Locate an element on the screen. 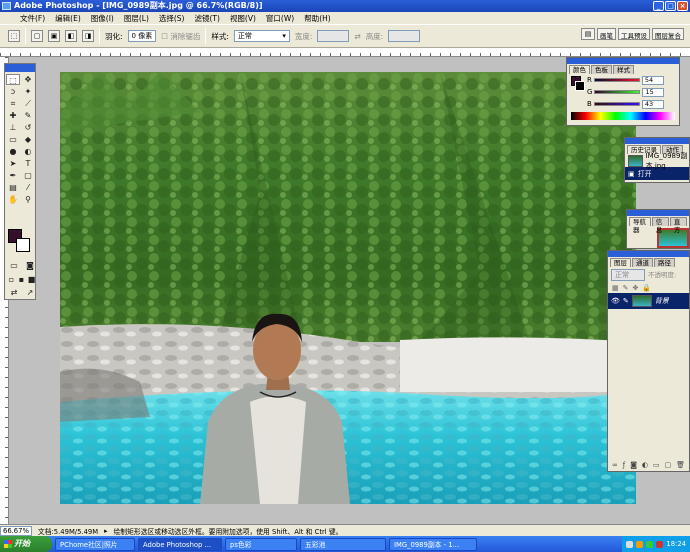  layer-style-icon: ƒ is located at coordinates (624, 465).